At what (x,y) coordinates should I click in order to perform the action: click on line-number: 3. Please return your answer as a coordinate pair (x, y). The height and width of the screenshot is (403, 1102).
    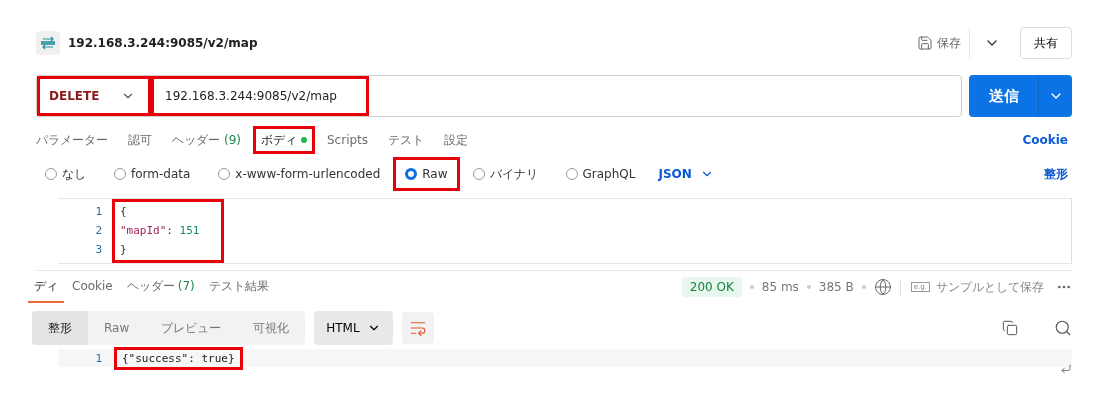
    Looking at the image, I should click on (98, 250).